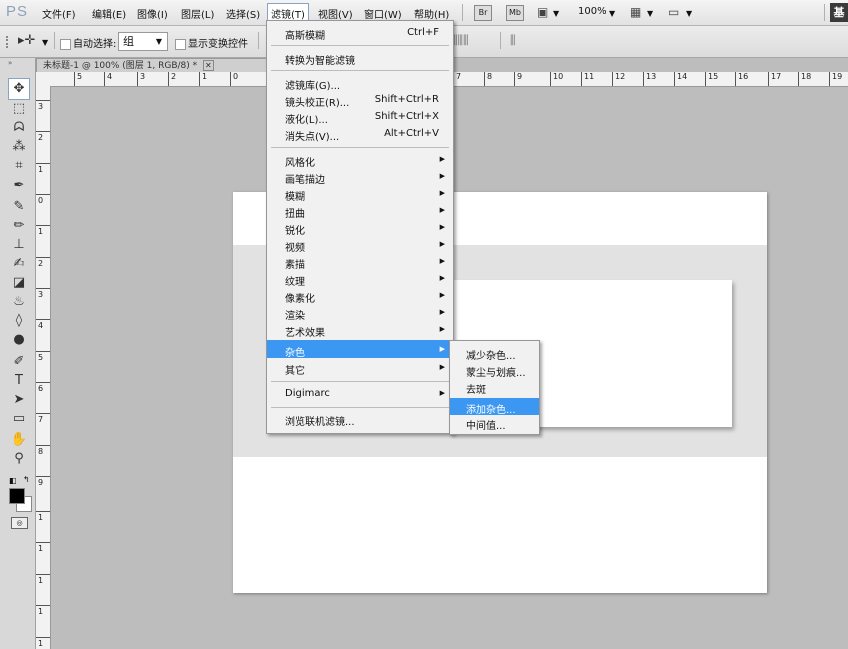 This screenshot has width=848, height=649. I want to click on show-transform-option: 显示变换控件, so click(211, 42).